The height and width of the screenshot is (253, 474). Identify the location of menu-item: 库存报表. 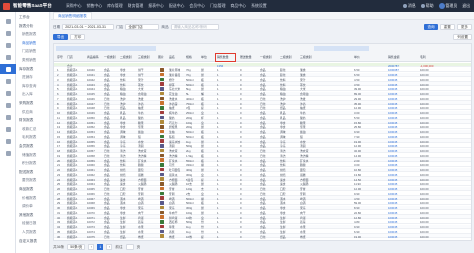
(26, 69).